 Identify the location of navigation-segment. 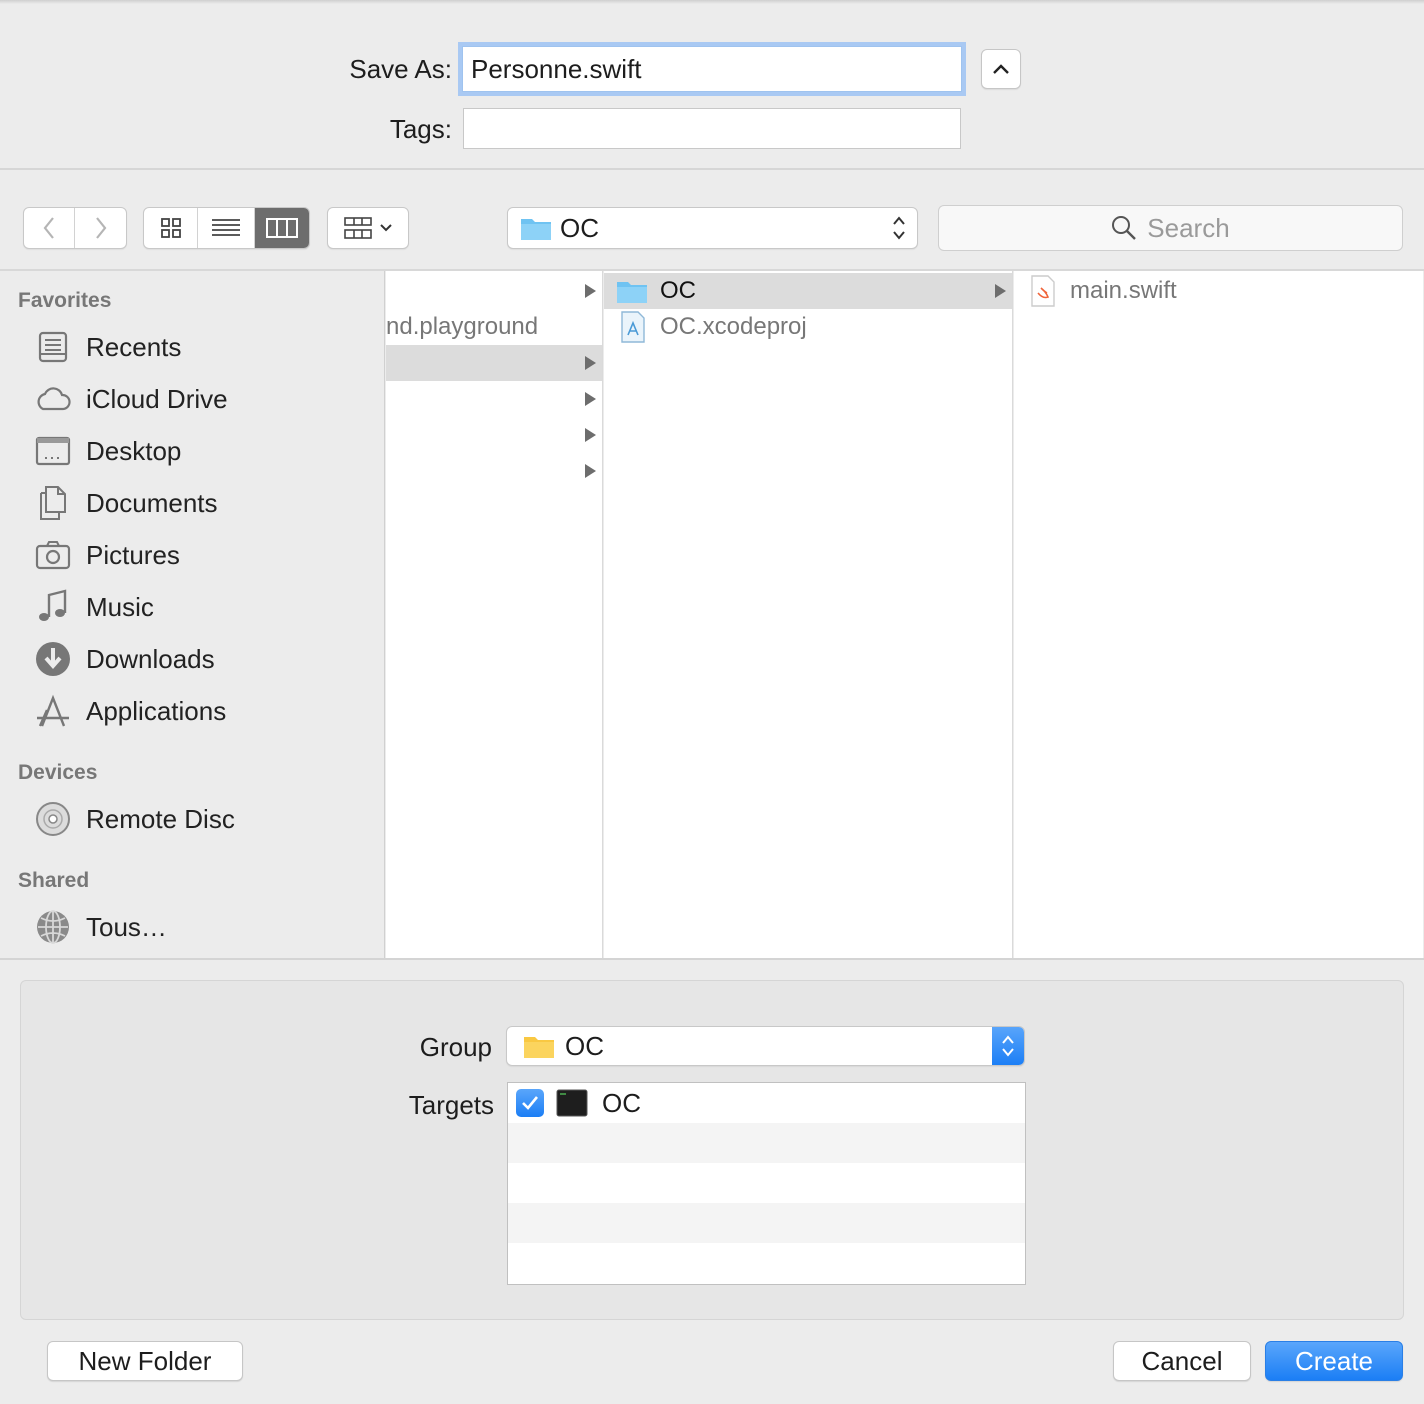
(75, 228).